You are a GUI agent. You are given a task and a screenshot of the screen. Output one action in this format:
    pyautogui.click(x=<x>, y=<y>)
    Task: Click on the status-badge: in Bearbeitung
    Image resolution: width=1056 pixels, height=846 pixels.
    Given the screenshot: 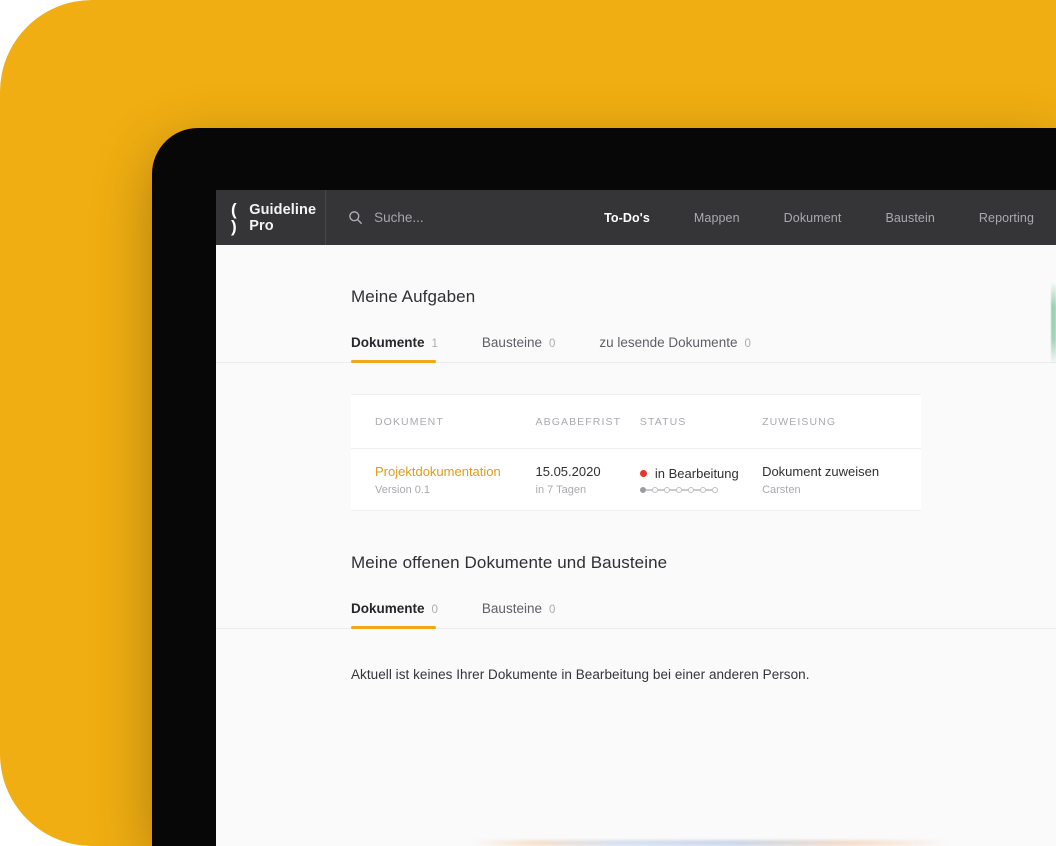 What is the action you would take?
    pyautogui.click(x=700, y=473)
    